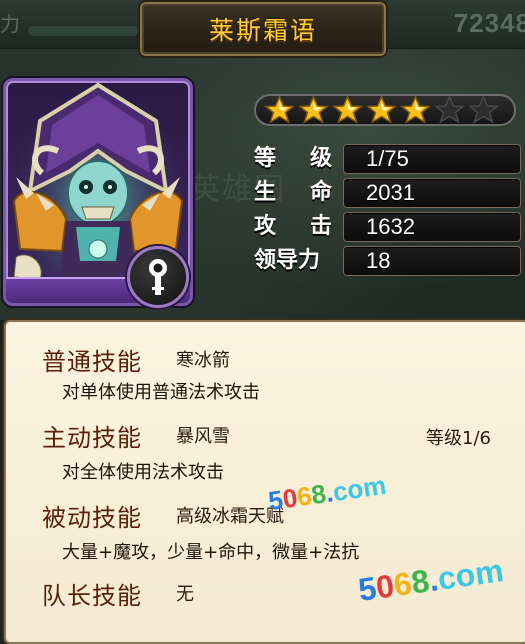  I want to click on stat-label: 领导力, so click(287, 260).